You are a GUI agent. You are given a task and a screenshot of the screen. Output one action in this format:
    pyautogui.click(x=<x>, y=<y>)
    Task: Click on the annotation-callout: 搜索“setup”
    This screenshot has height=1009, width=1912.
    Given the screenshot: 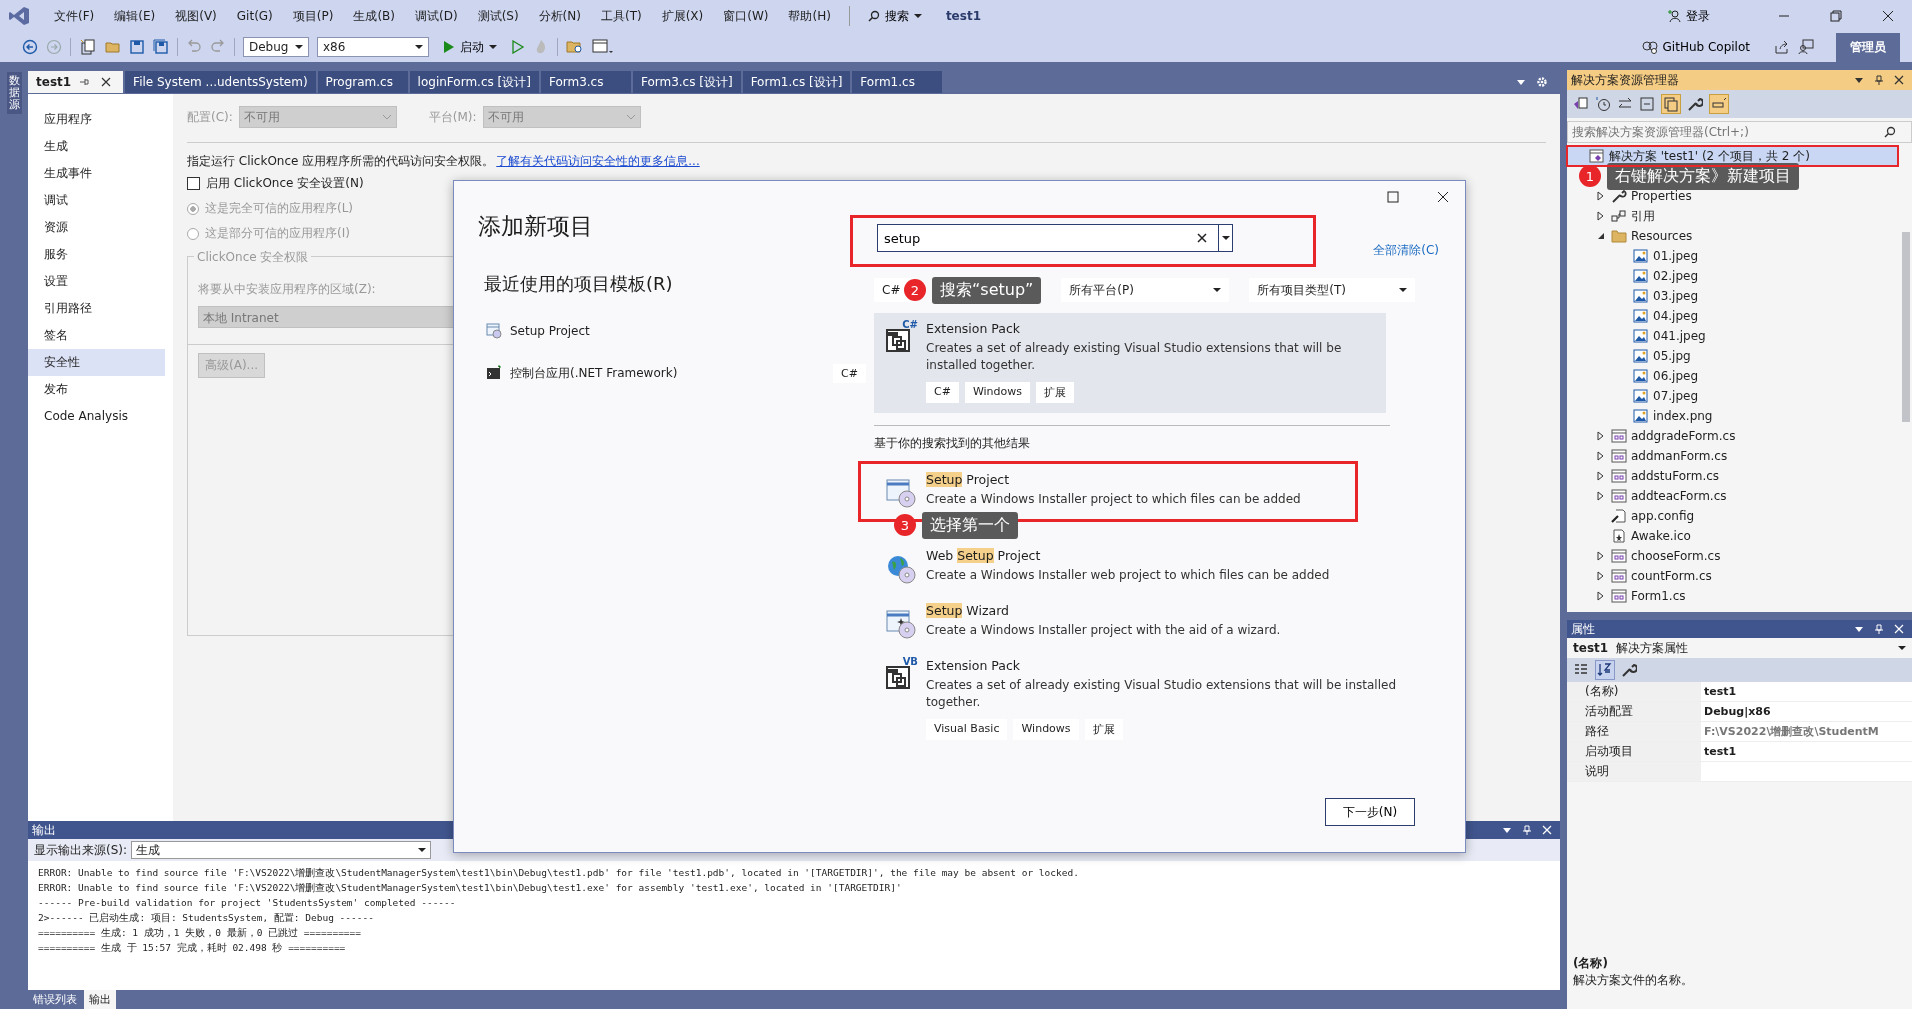 What is the action you would take?
    pyautogui.click(x=987, y=290)
    